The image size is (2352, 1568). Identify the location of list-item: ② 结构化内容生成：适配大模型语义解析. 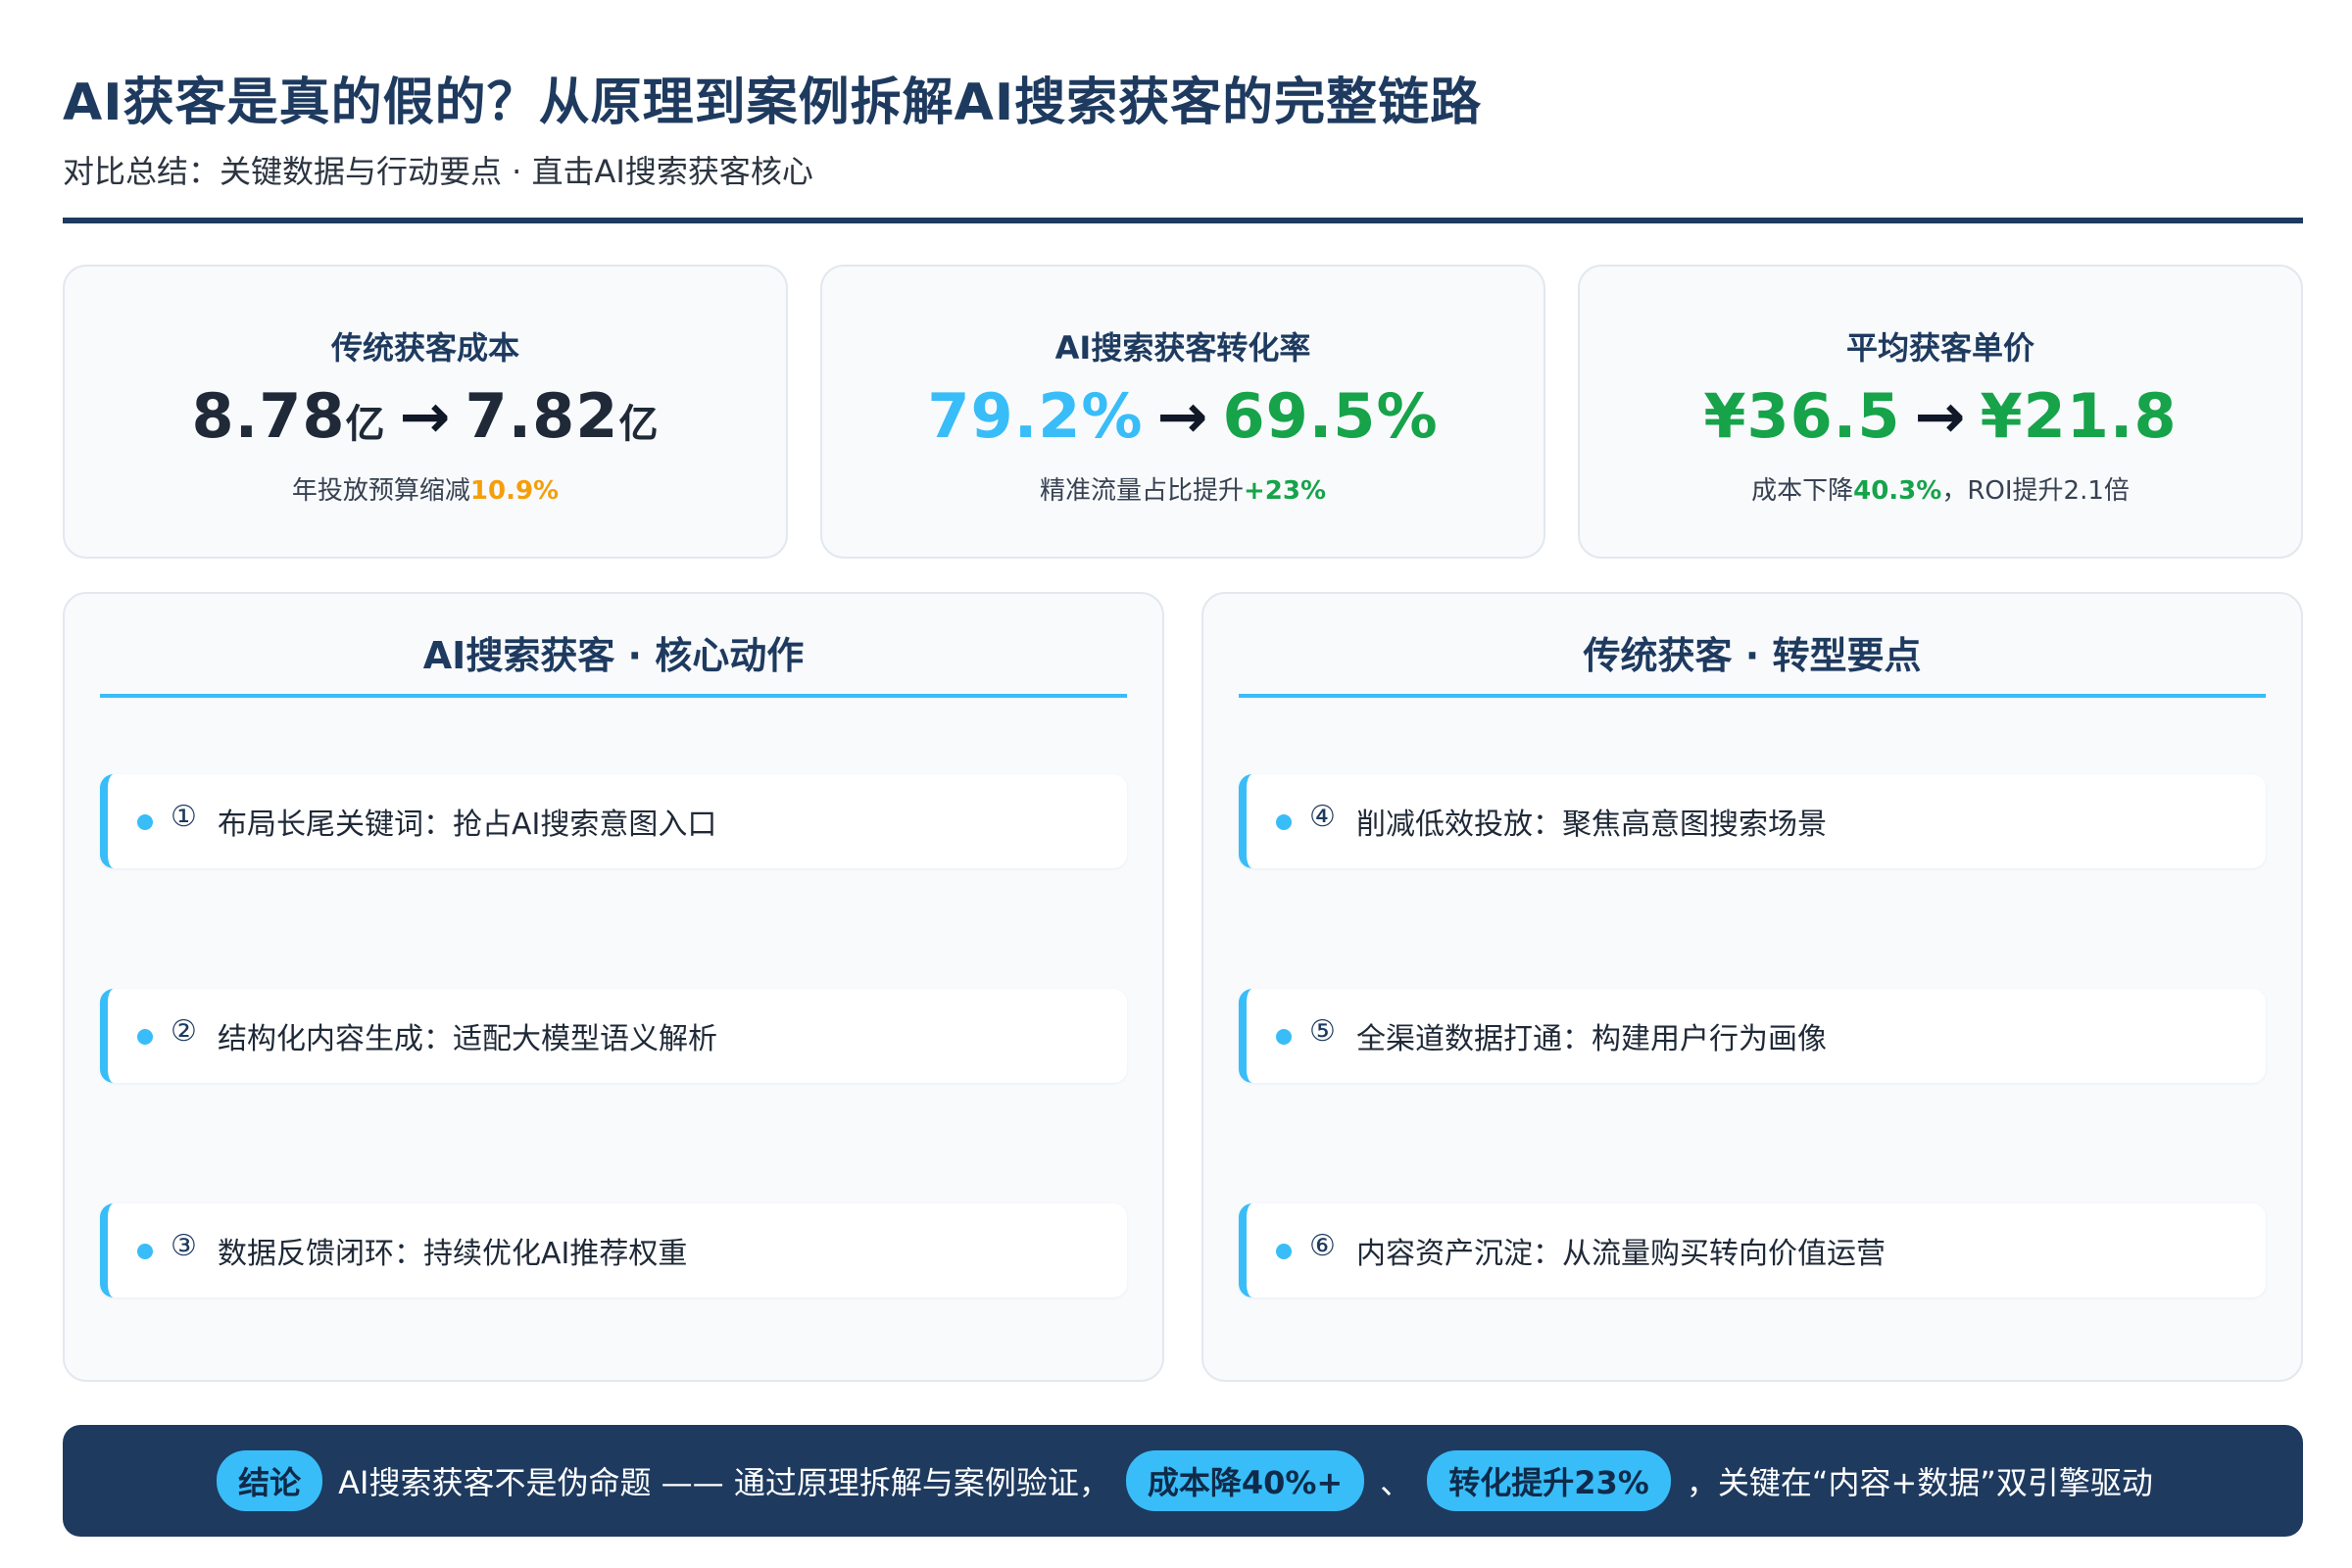
(613, 1036).